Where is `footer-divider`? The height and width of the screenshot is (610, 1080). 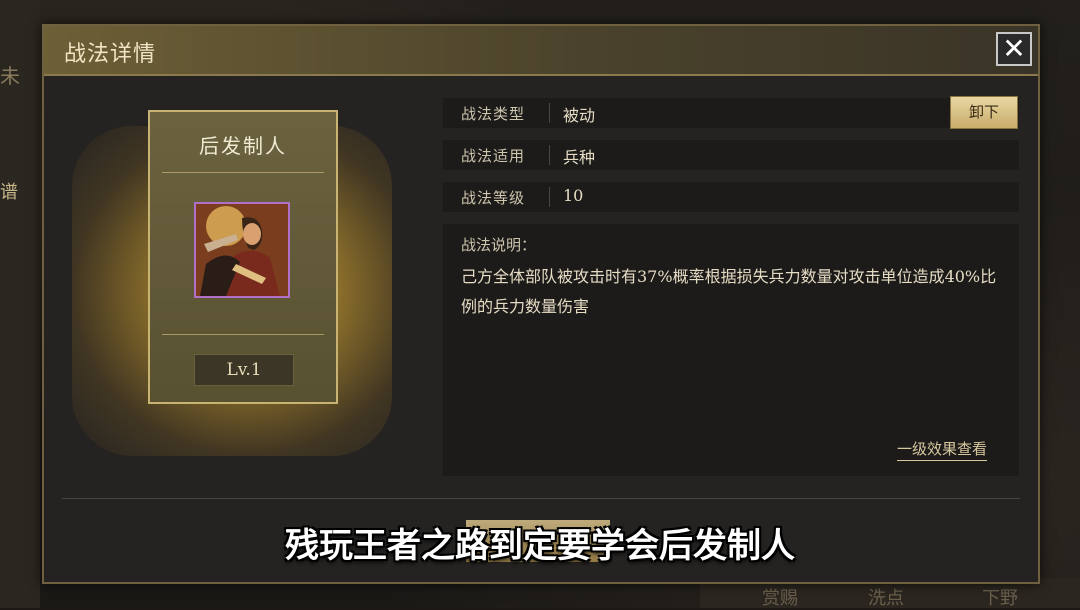
footer-divider is located at coordinates (541, 498).